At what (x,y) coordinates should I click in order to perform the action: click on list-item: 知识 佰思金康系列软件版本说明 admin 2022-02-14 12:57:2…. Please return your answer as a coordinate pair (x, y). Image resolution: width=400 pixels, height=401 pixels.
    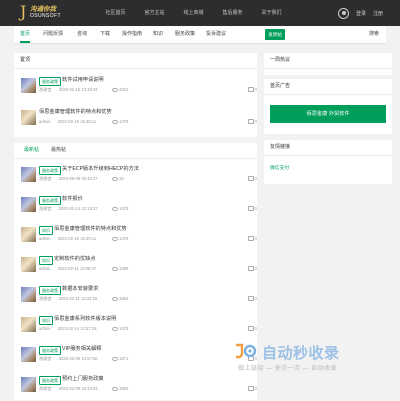
    Looking at the image, I should click on (135, 328).